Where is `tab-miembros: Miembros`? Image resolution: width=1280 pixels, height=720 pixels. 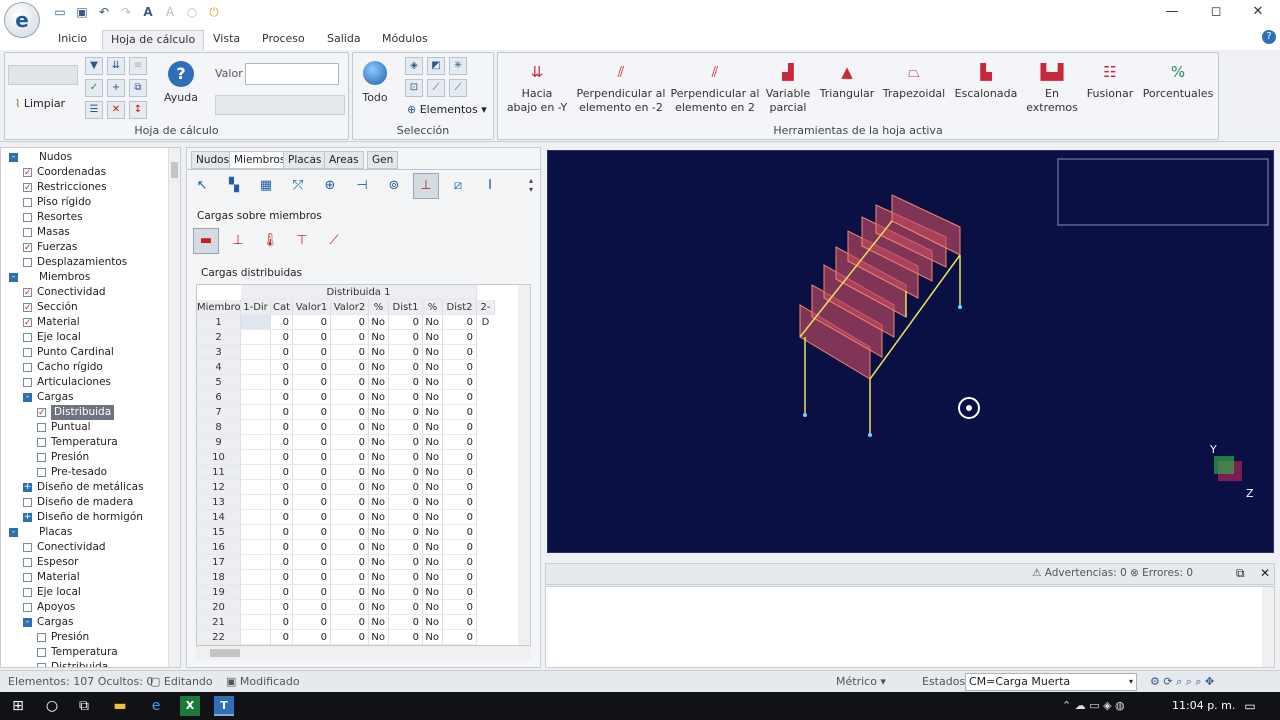 tab-miembros: Miembros is located at coordinates (260, 160).